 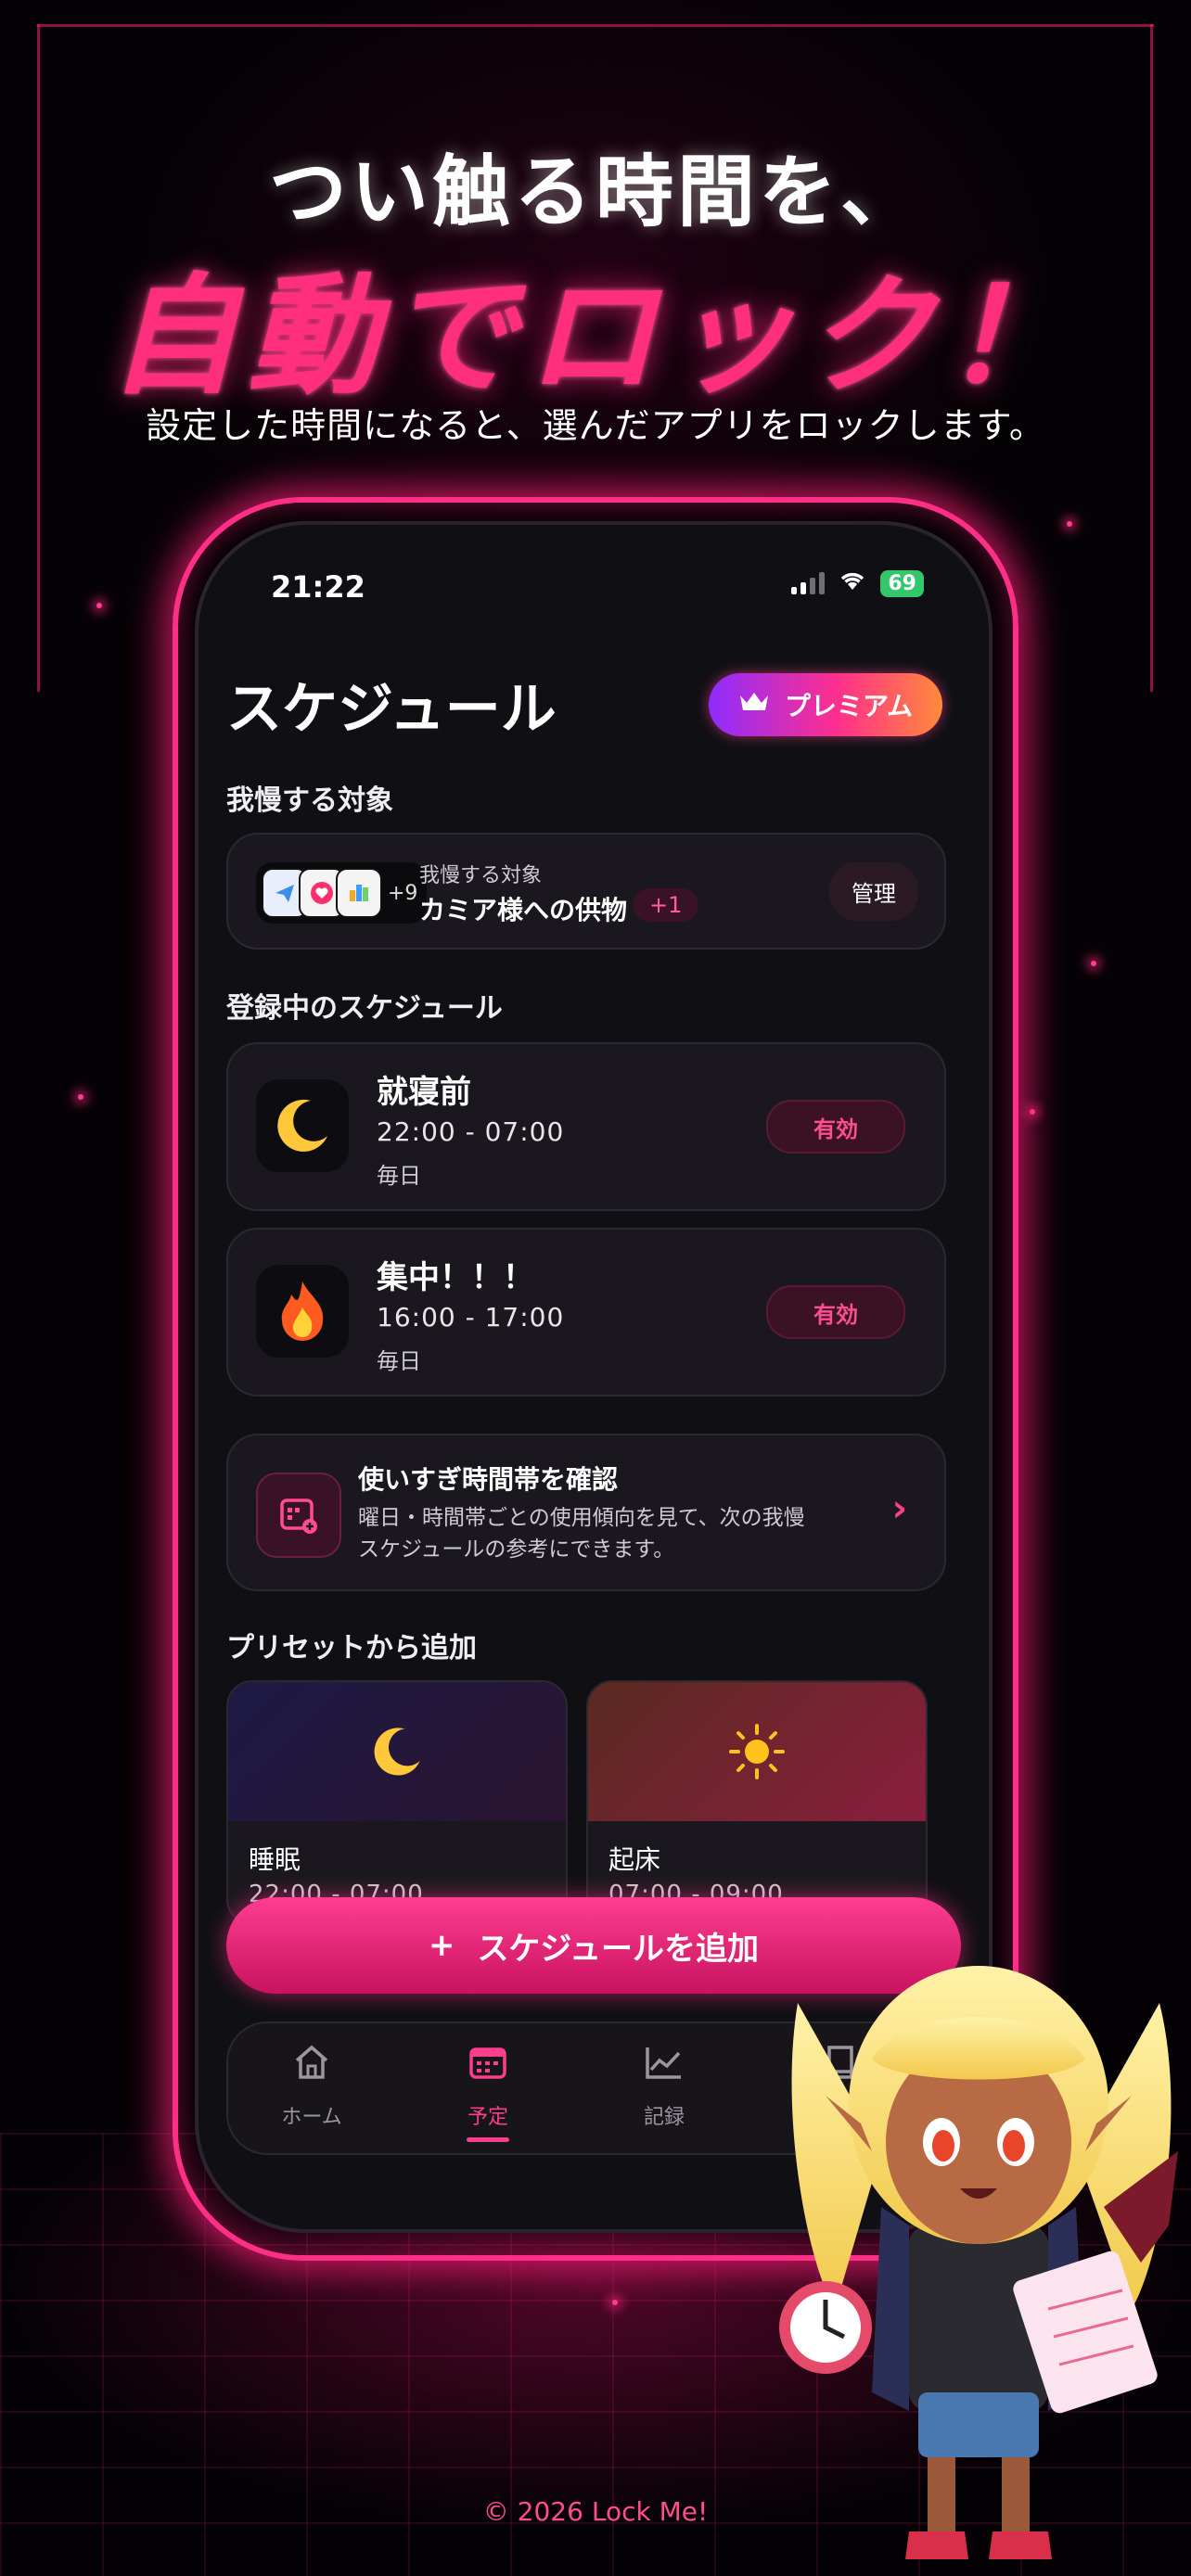 I want to click on manage-button: 管理, so click(x=873, y=891).